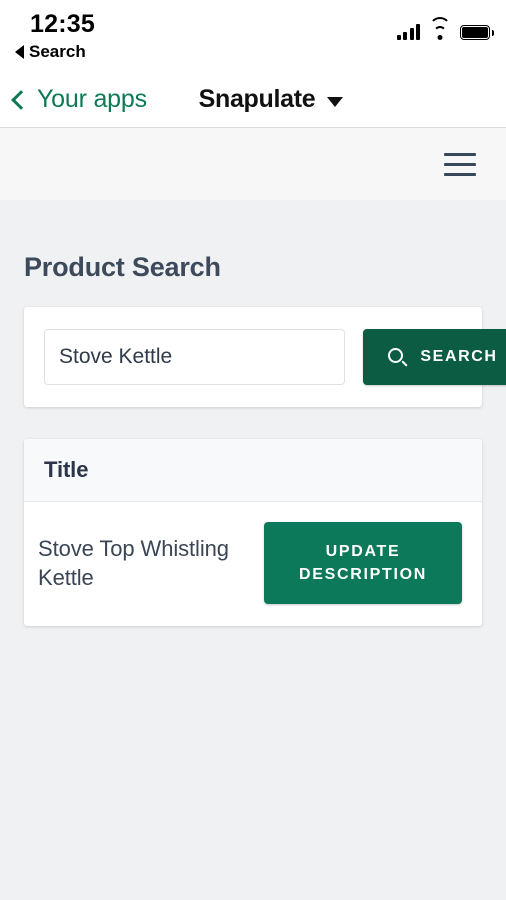 This screenshot has width=506, height=900. I want to click on wifi-icon, so click(440, 28).